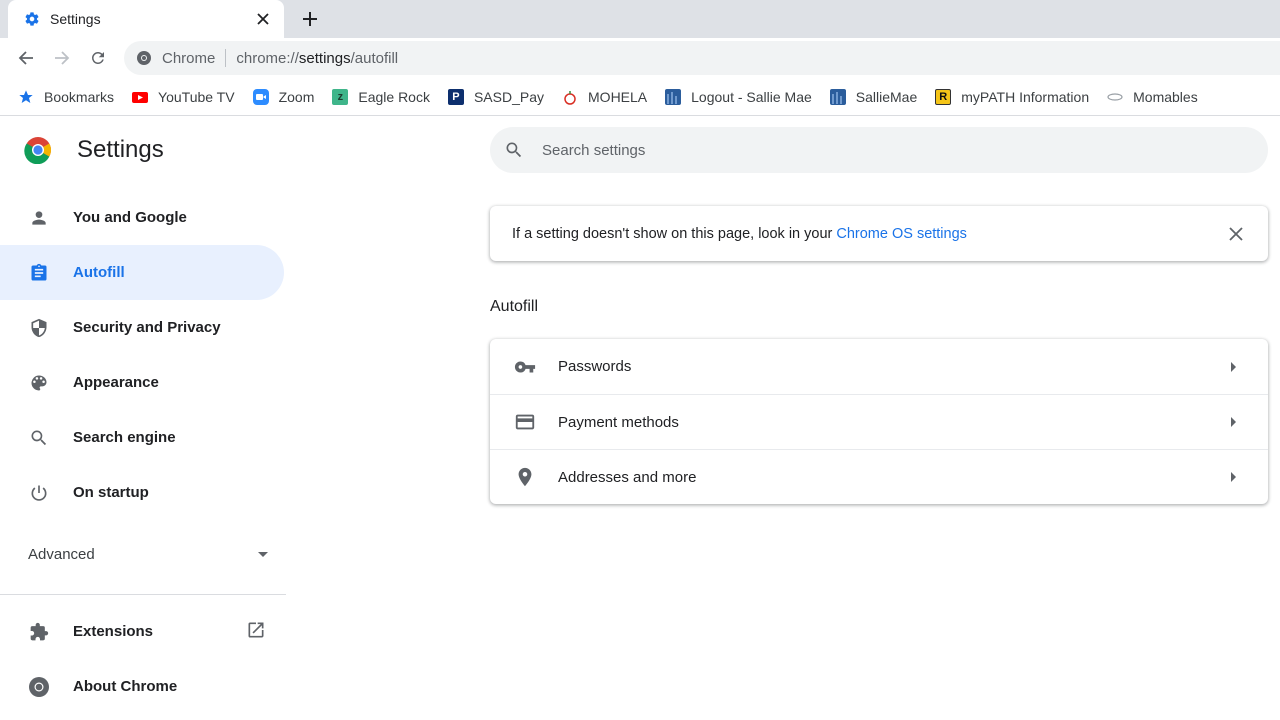 The height and width of the screenshot is (720, 1280). Describe the element at coordinates (39, 218) in the screenshot. I see `person-icon` at that location.